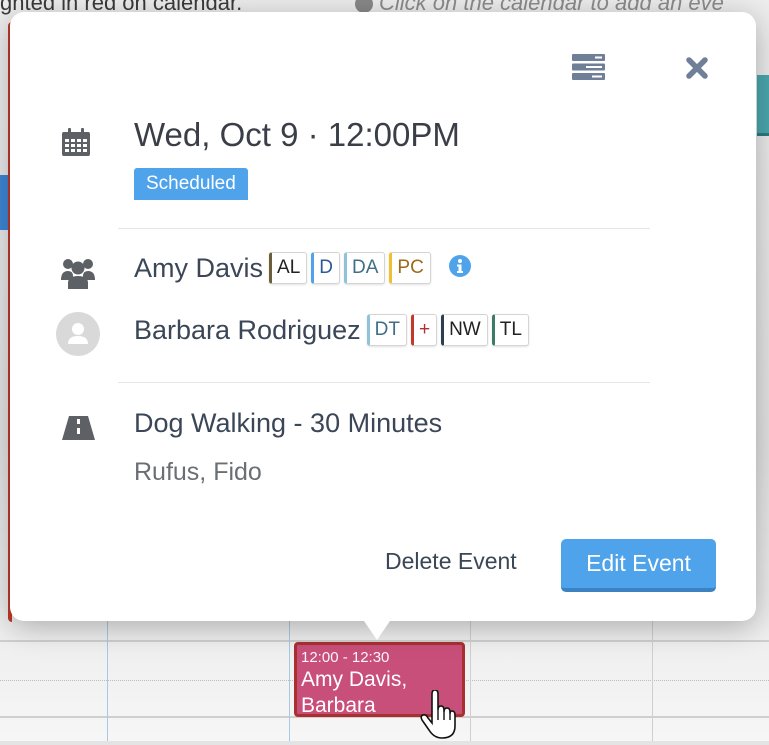 The width and height of the screenshot is (769, 745). What do you see at coordinates (247, 329) in the screenshot?
I see `staff-name: Barbara Rodriguez` at bounding box center [247, 329].